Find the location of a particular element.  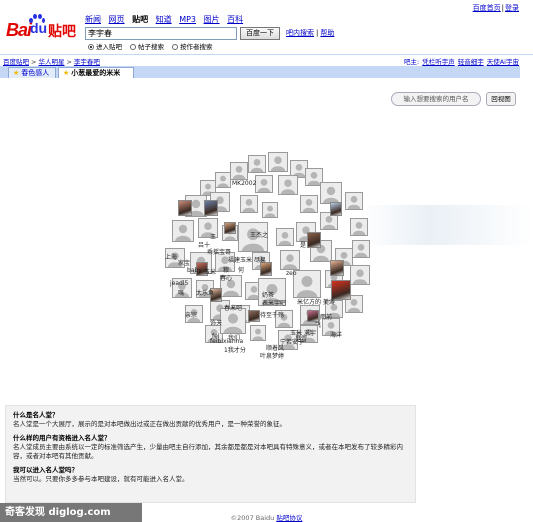

tab-spring: ★ 春色感人 is located at coordinates (32, 72).